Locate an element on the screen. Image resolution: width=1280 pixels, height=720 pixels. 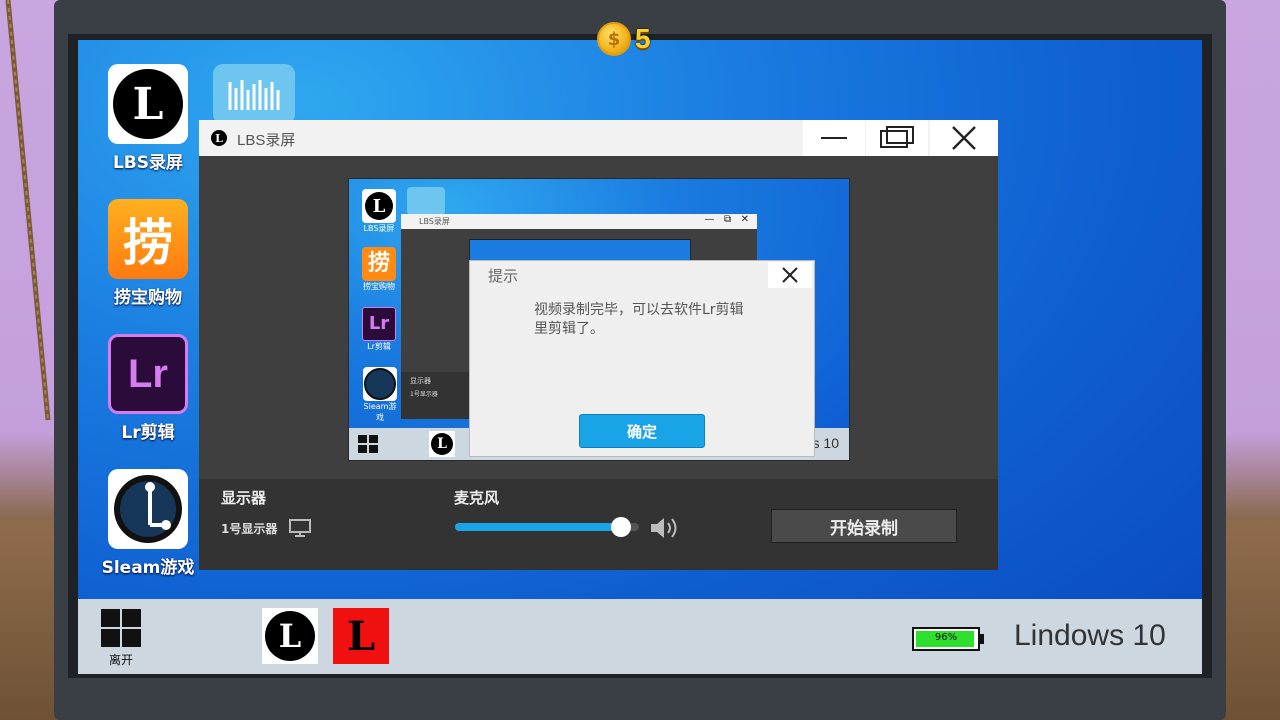
preview-windows-icon is located at coordinates (368, 444).